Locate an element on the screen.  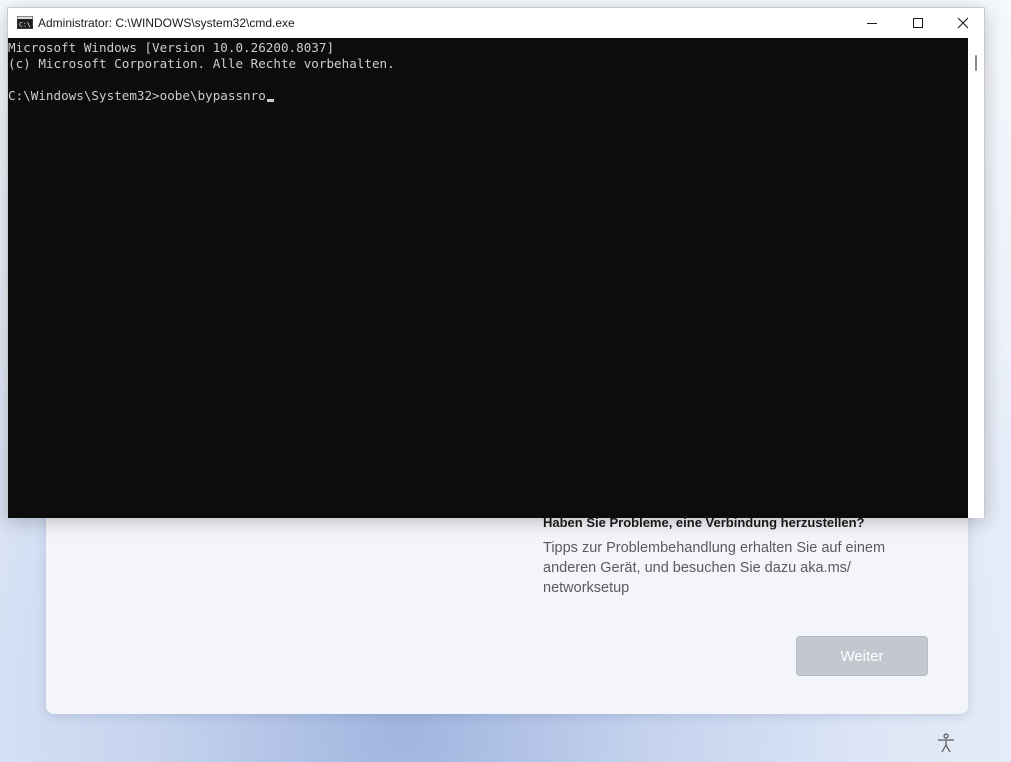
close-icon is located at coordinates (963, 23).